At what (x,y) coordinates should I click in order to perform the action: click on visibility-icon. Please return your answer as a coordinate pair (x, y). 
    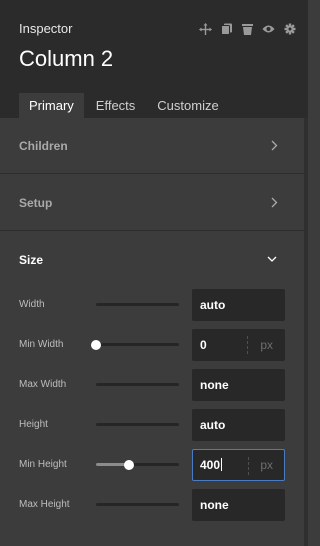
    Looking at the image, I should click on (268, 29).